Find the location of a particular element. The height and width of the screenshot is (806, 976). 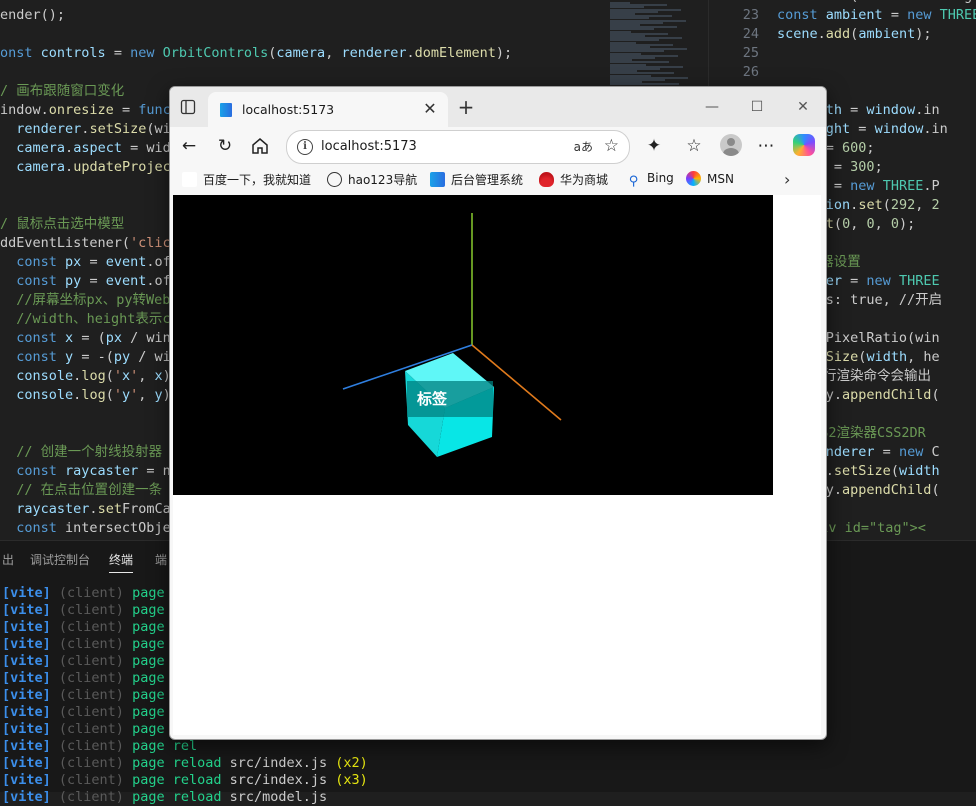

browser-titlebar: localhost:5173 ✕ + — ☐ ✕ is located at coordinates (498, 107).